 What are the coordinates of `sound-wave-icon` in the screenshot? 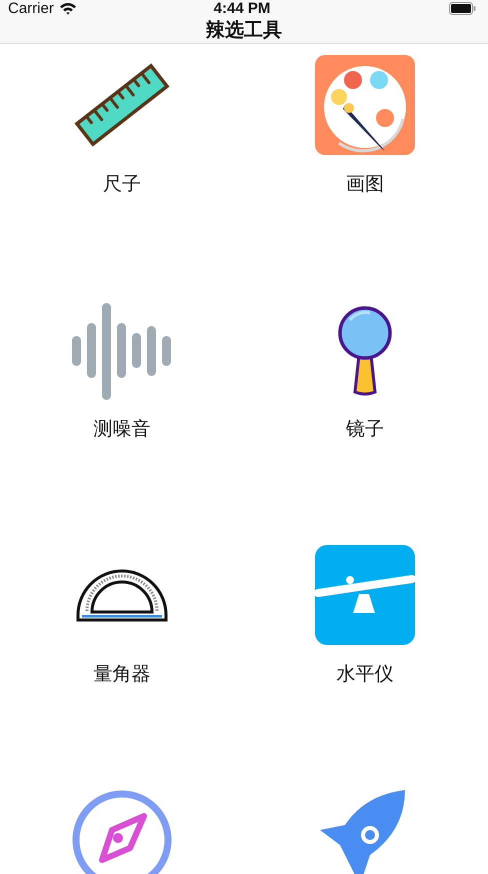 It's located at (122, 350).